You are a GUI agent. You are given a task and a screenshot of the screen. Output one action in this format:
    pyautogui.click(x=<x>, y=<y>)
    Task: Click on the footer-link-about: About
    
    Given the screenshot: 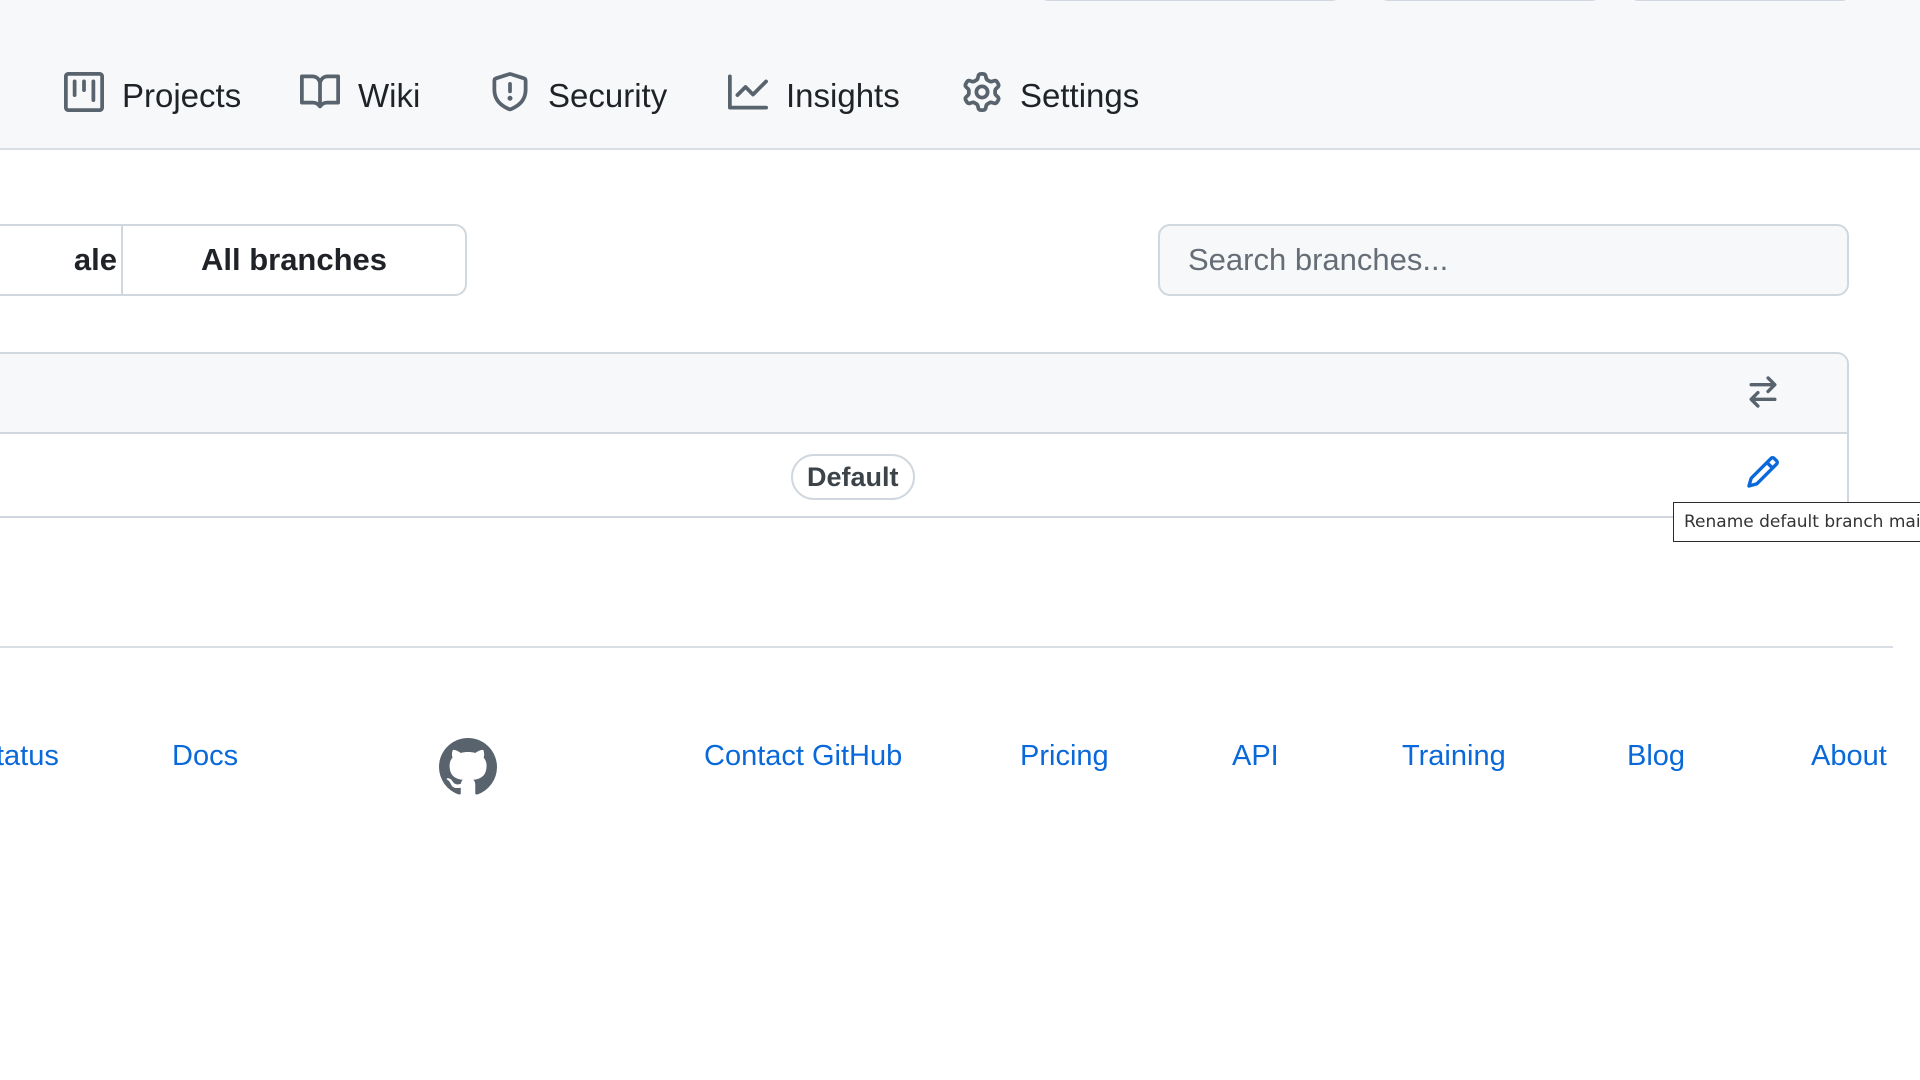 What is the action you would take?
    pyautogui.click(x=1849, y=756)
    